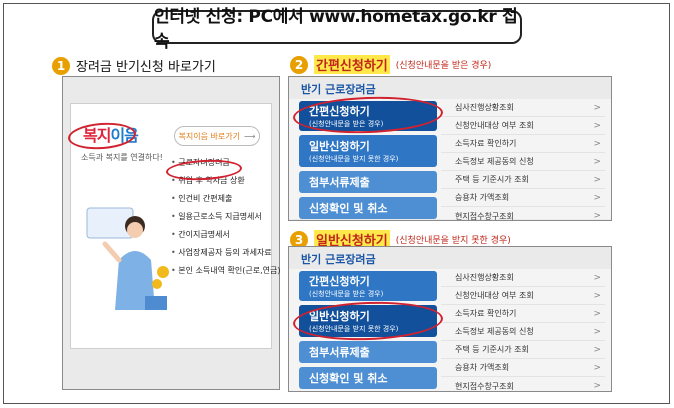 The height and width of the screenshot is (408, 674). I want to click on bokji-eum-logo: 복지이음, so click(111, 134).